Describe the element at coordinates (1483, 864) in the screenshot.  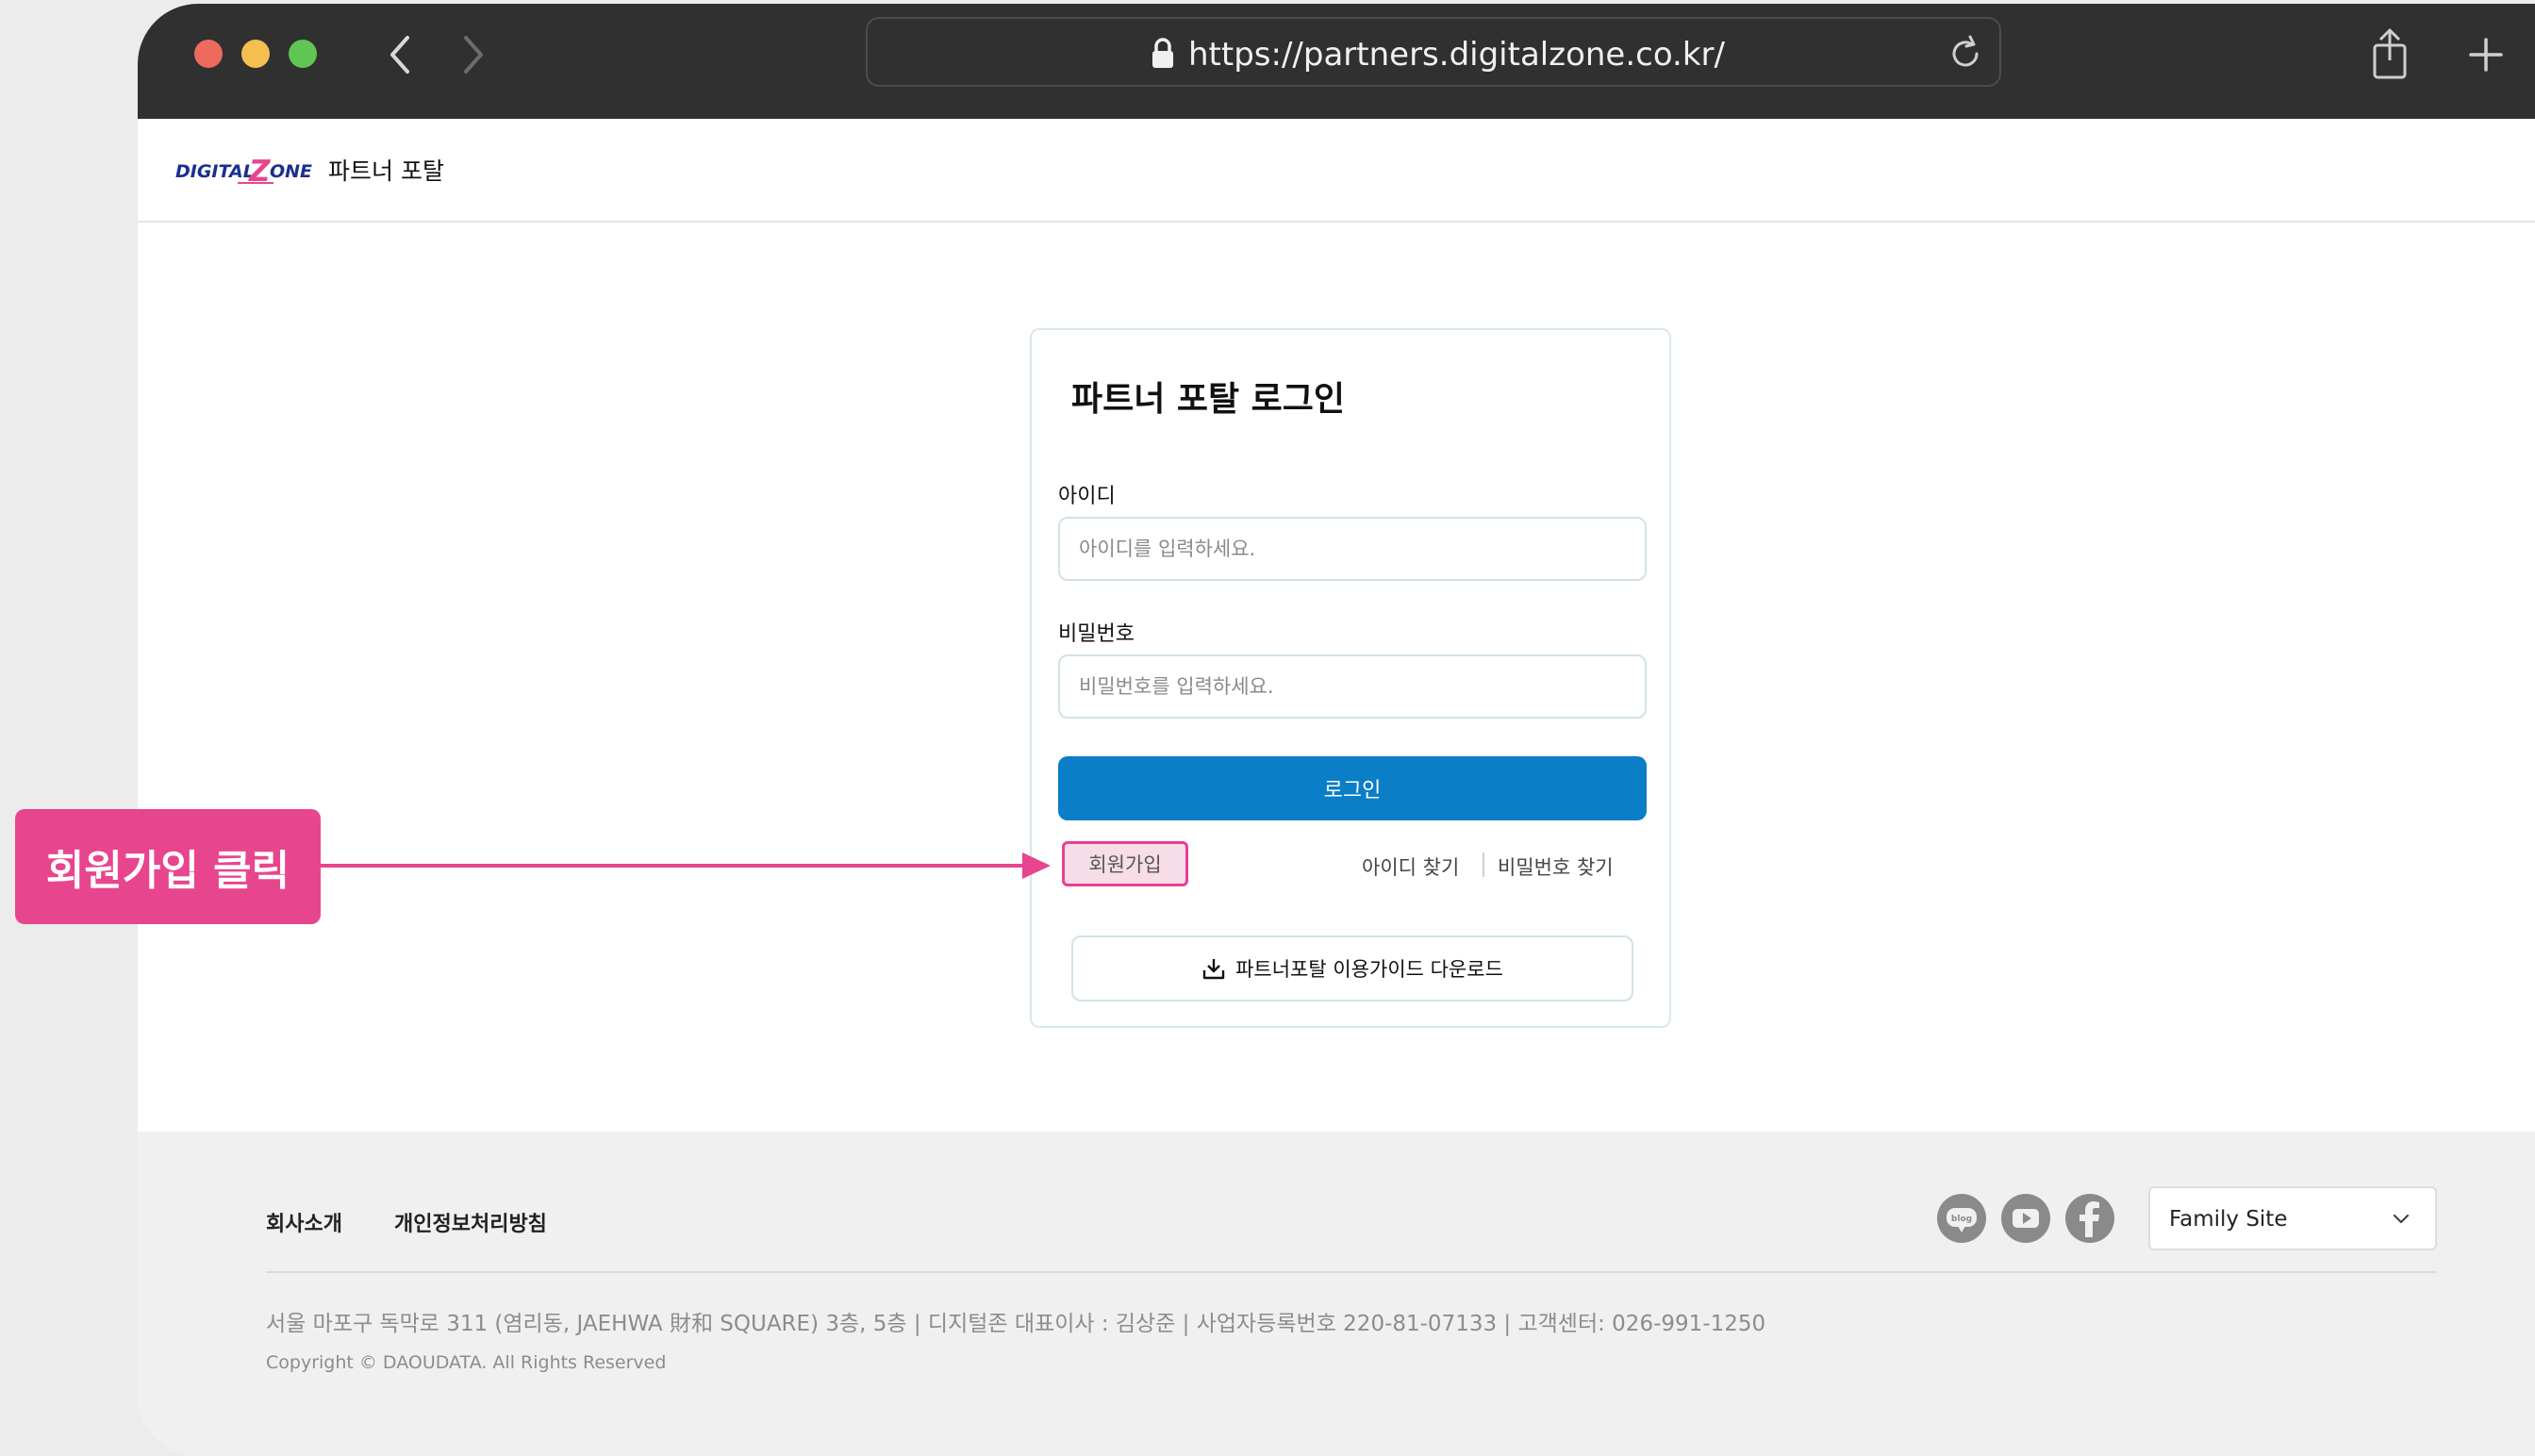
I see `link-divider` at that location.